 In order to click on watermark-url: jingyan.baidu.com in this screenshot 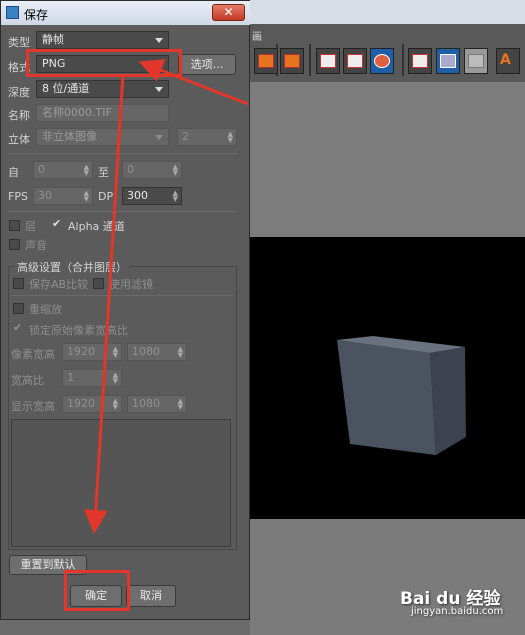, I will do `click(457, 611)`.